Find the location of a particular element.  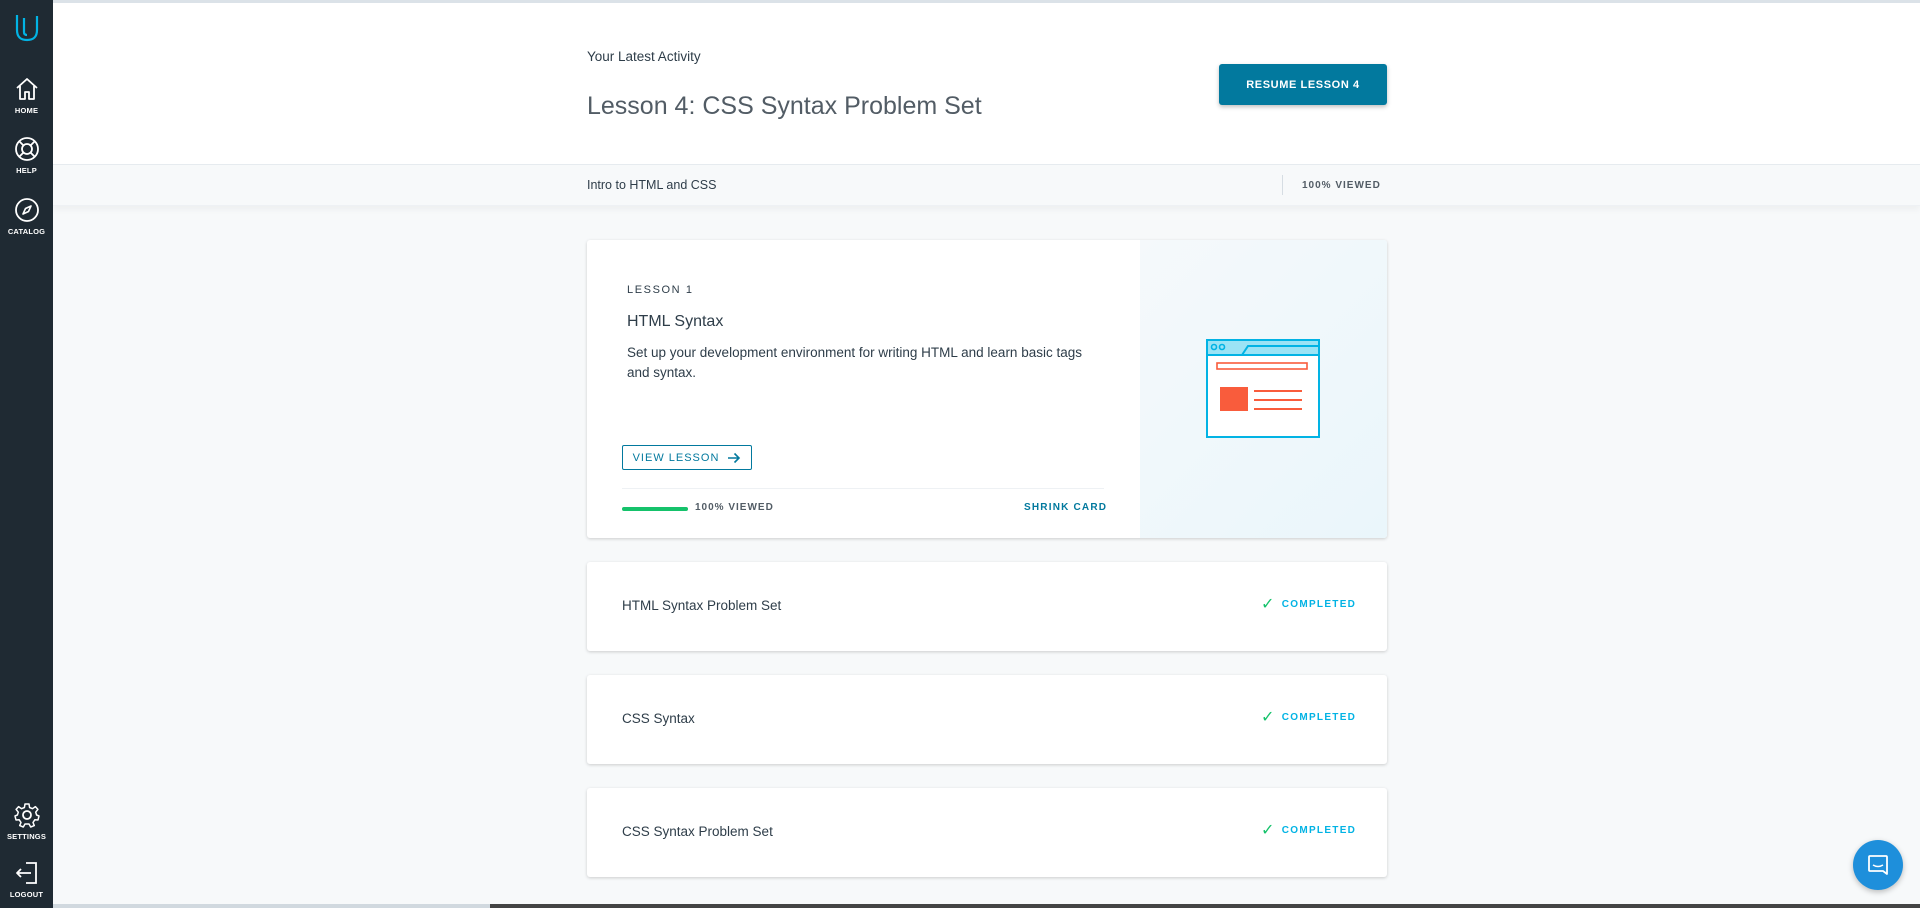

browser-window-icon is located at coordinates (1263, 388).